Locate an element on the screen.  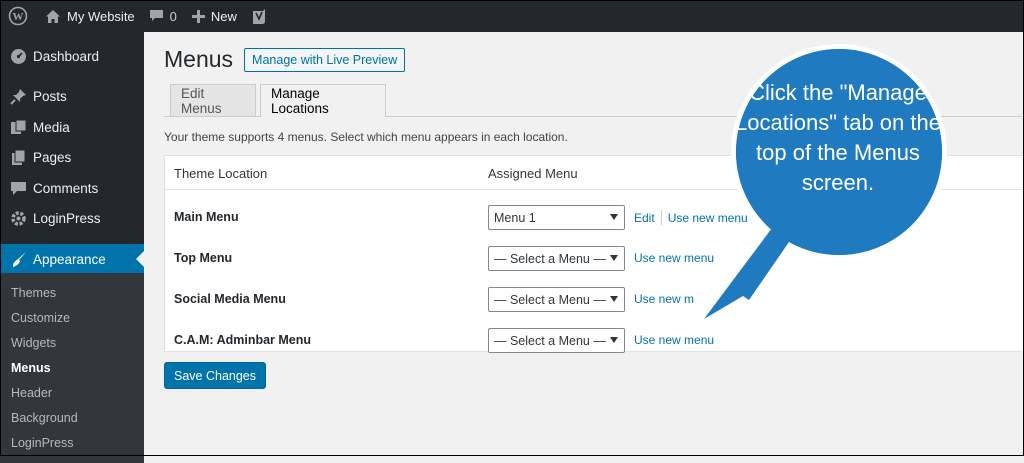
row-actions: Use new m is located at coordinates (664, 299).